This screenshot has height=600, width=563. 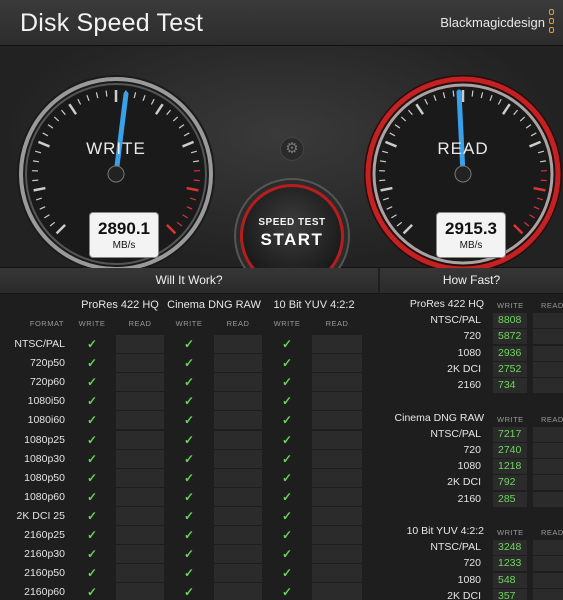 I want to click on cdng-read-header: READ, so click(x=238, y=323).